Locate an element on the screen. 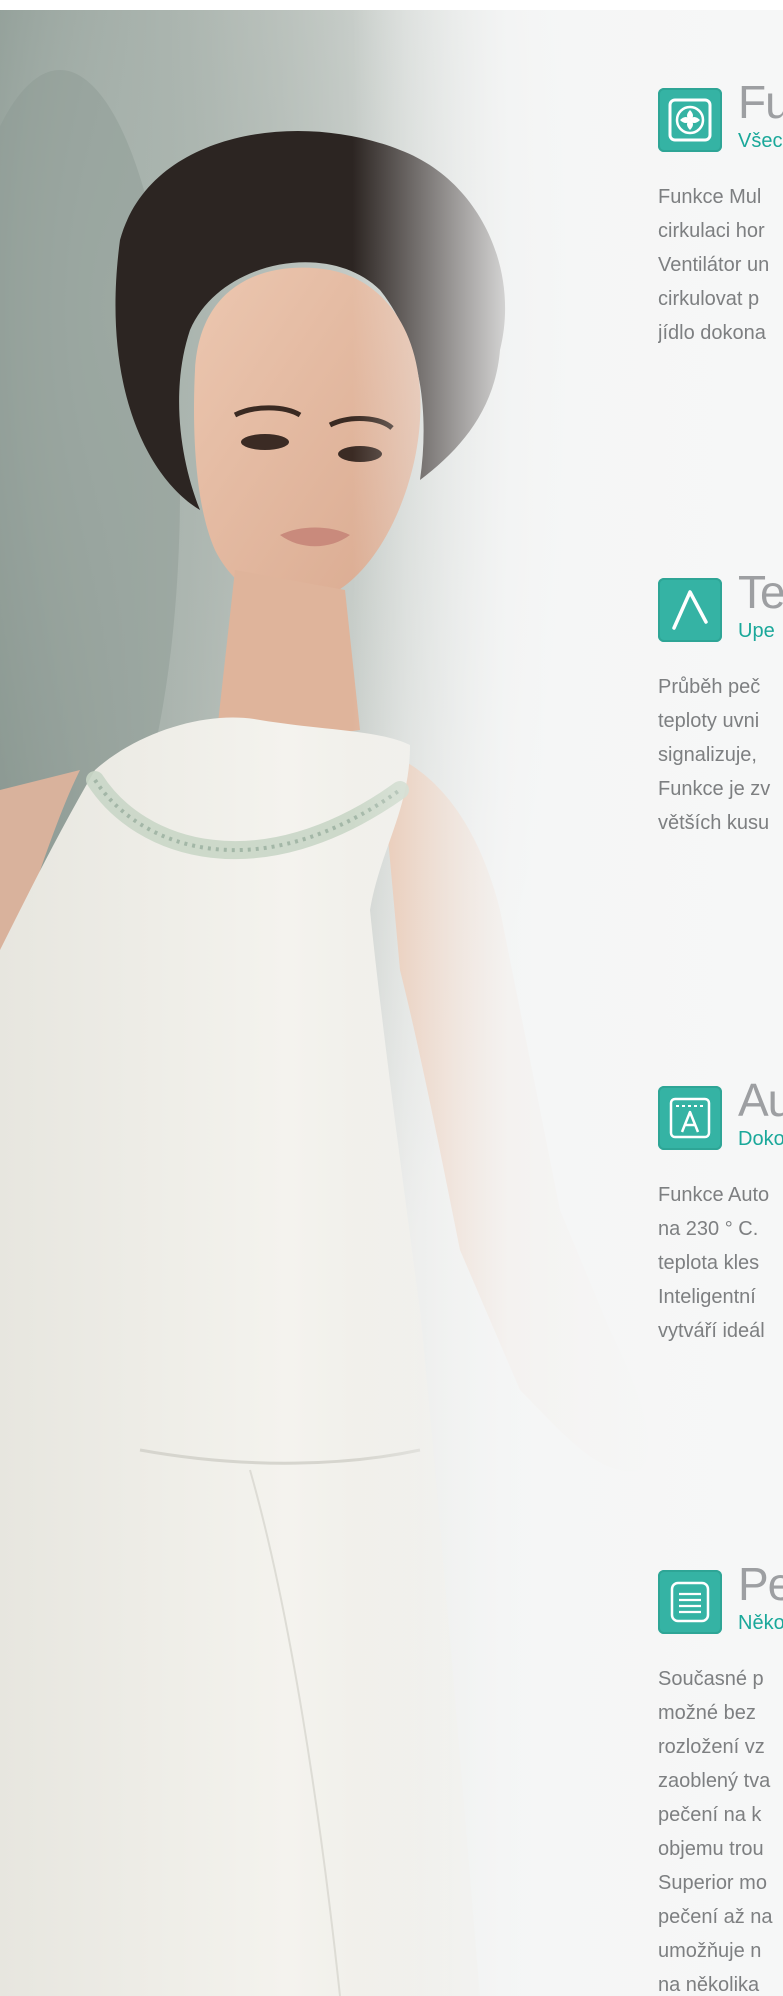 The width and height of the screenshot is (783, 1996). feature-text-line: možné bez is located at coordinates (707, 1713).